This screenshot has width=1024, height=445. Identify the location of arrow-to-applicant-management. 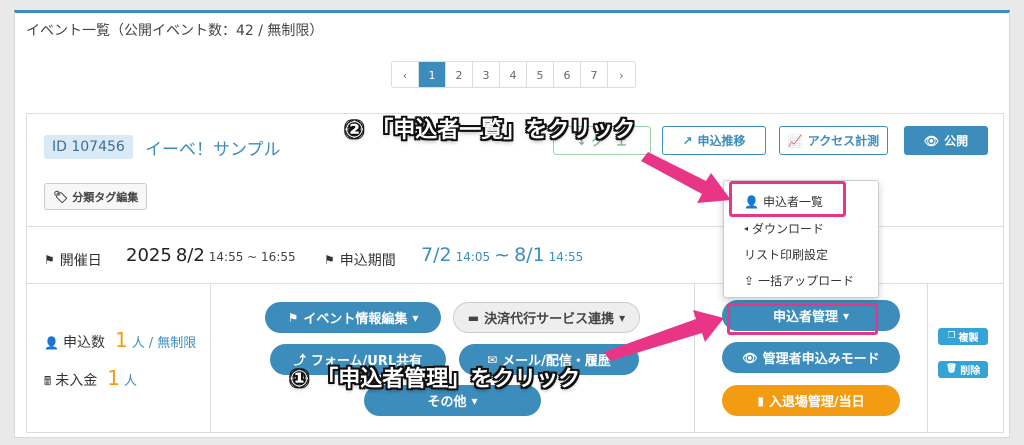
(664, 335).